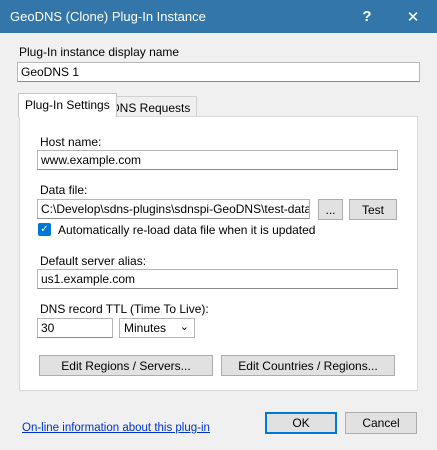 The width and height of the screenshot is (437, 450). What do you see at coordinates (124, 309) in the screenshot?
I see `ttl-label: DNS record TTL (Time To Live):` at bounding box center [124, 309].